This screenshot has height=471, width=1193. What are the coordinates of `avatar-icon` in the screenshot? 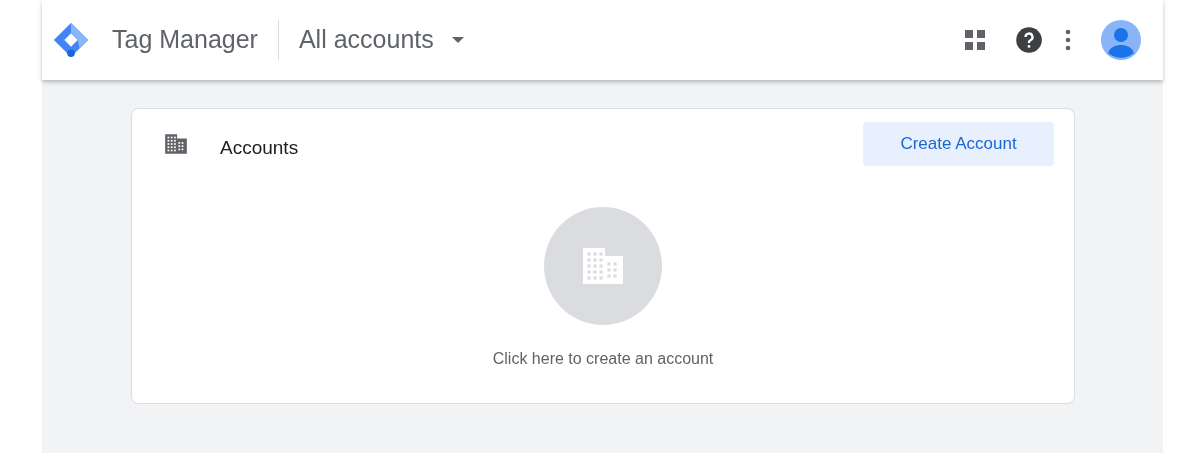 It's located at (1121, 40).